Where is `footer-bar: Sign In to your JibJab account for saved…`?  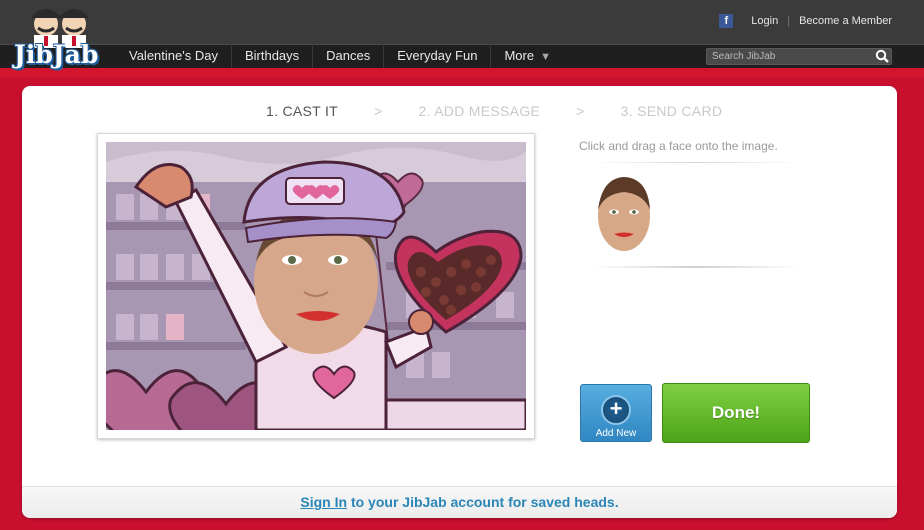
footer-bar: Sign In to your JibJab account for saved… is located at coordinates (459, 502).